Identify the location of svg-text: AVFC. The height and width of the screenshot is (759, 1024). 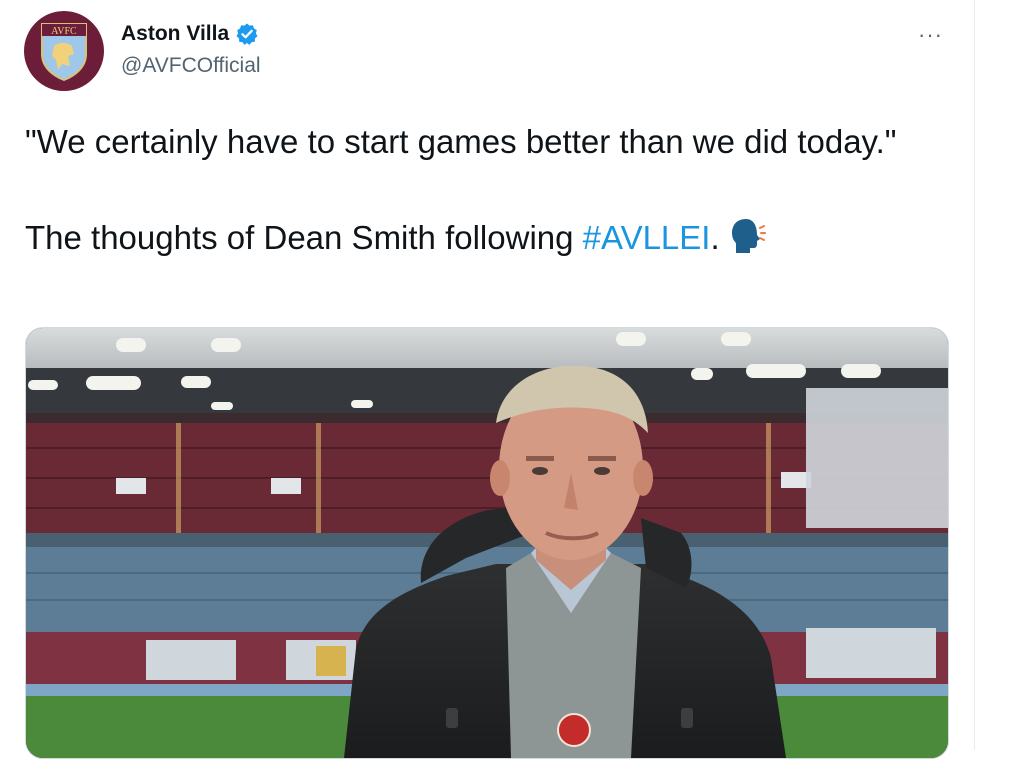
(64, 31).